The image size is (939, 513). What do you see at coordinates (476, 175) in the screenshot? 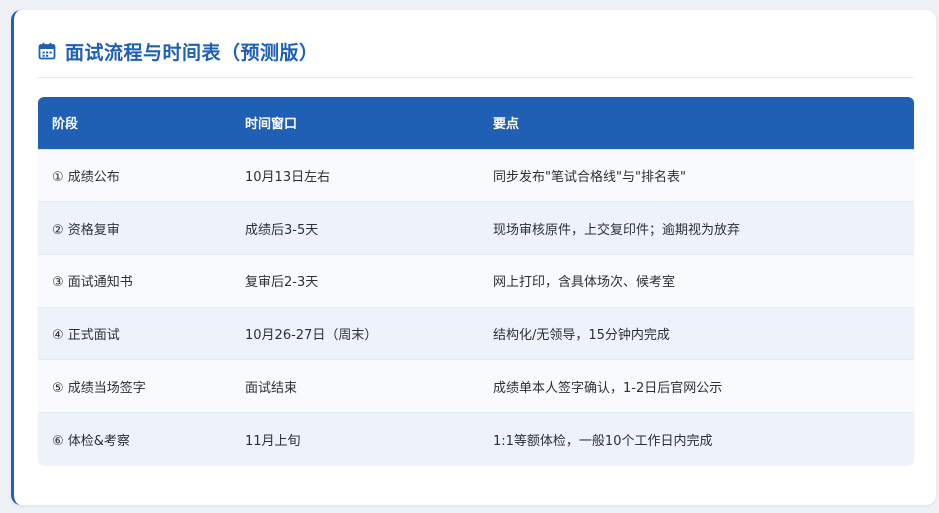
I see `table-row: ① 成绩公布 10月13日左右 同步发布"笔试合格线"与"排名表"` at bounding box center [476, 175].